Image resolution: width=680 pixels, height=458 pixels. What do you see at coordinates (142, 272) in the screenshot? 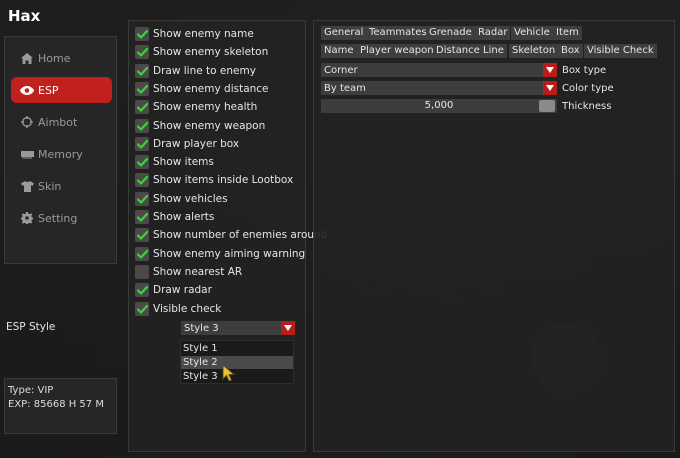
I see `checkbox-unchecked` at bounding box center [142, 272].